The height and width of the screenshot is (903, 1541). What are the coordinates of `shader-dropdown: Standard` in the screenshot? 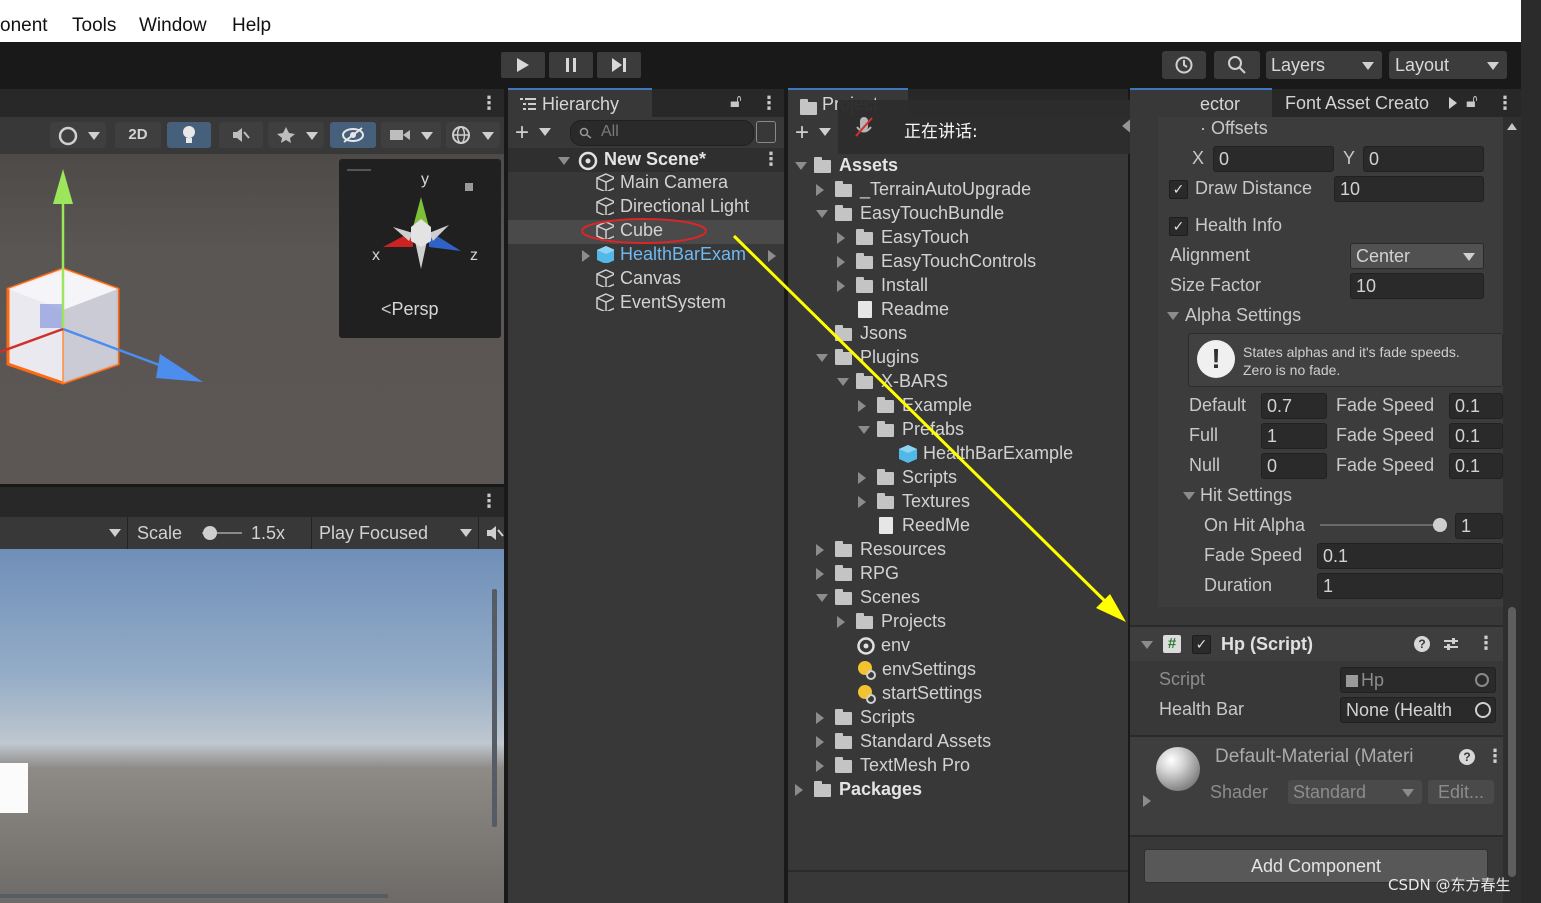 It's located at (1355, 792).